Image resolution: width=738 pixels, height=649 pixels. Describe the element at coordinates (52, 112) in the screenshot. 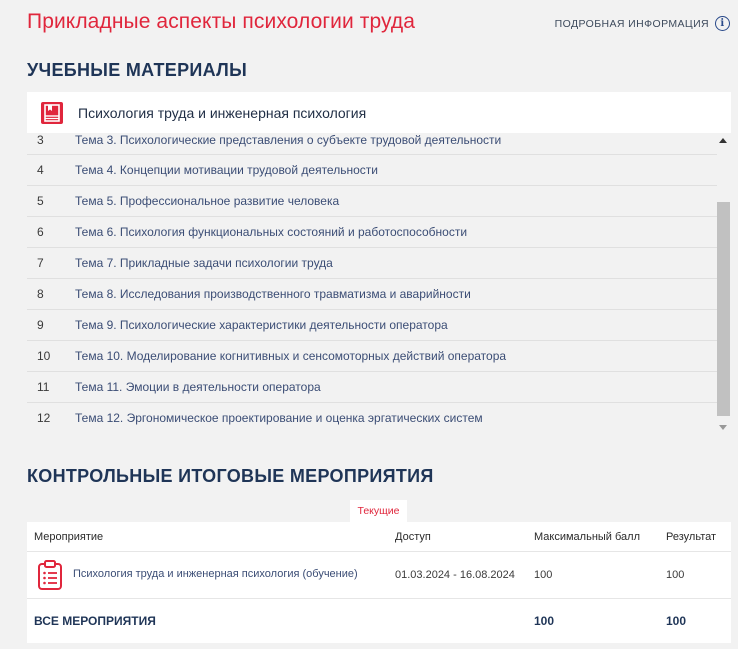

I see `book-icon` at that location.